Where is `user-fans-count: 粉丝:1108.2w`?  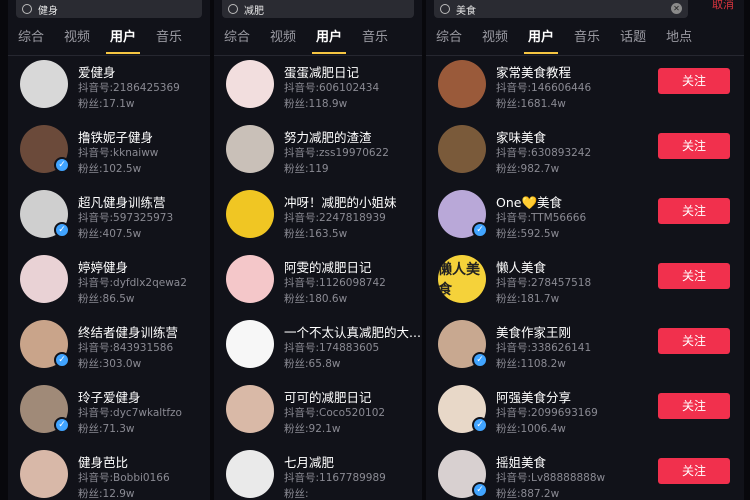 user-fans-count: 粉丝:1108.2w is located at coordinates (531, 364).